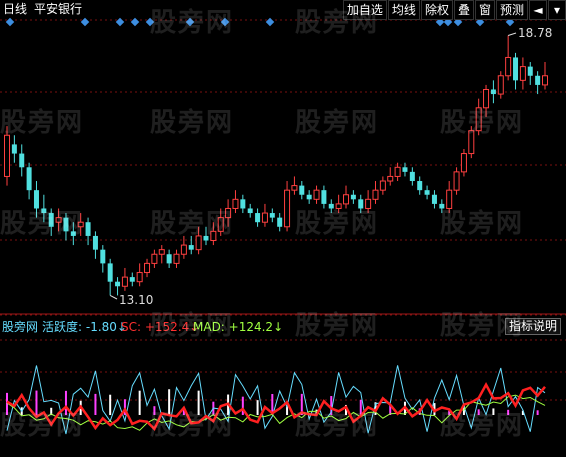 This screenshot has height=457, width=566. Describe the element at coordinates (535, 33) in the screenshot. I see `high-price-label: 18.78` at that location.